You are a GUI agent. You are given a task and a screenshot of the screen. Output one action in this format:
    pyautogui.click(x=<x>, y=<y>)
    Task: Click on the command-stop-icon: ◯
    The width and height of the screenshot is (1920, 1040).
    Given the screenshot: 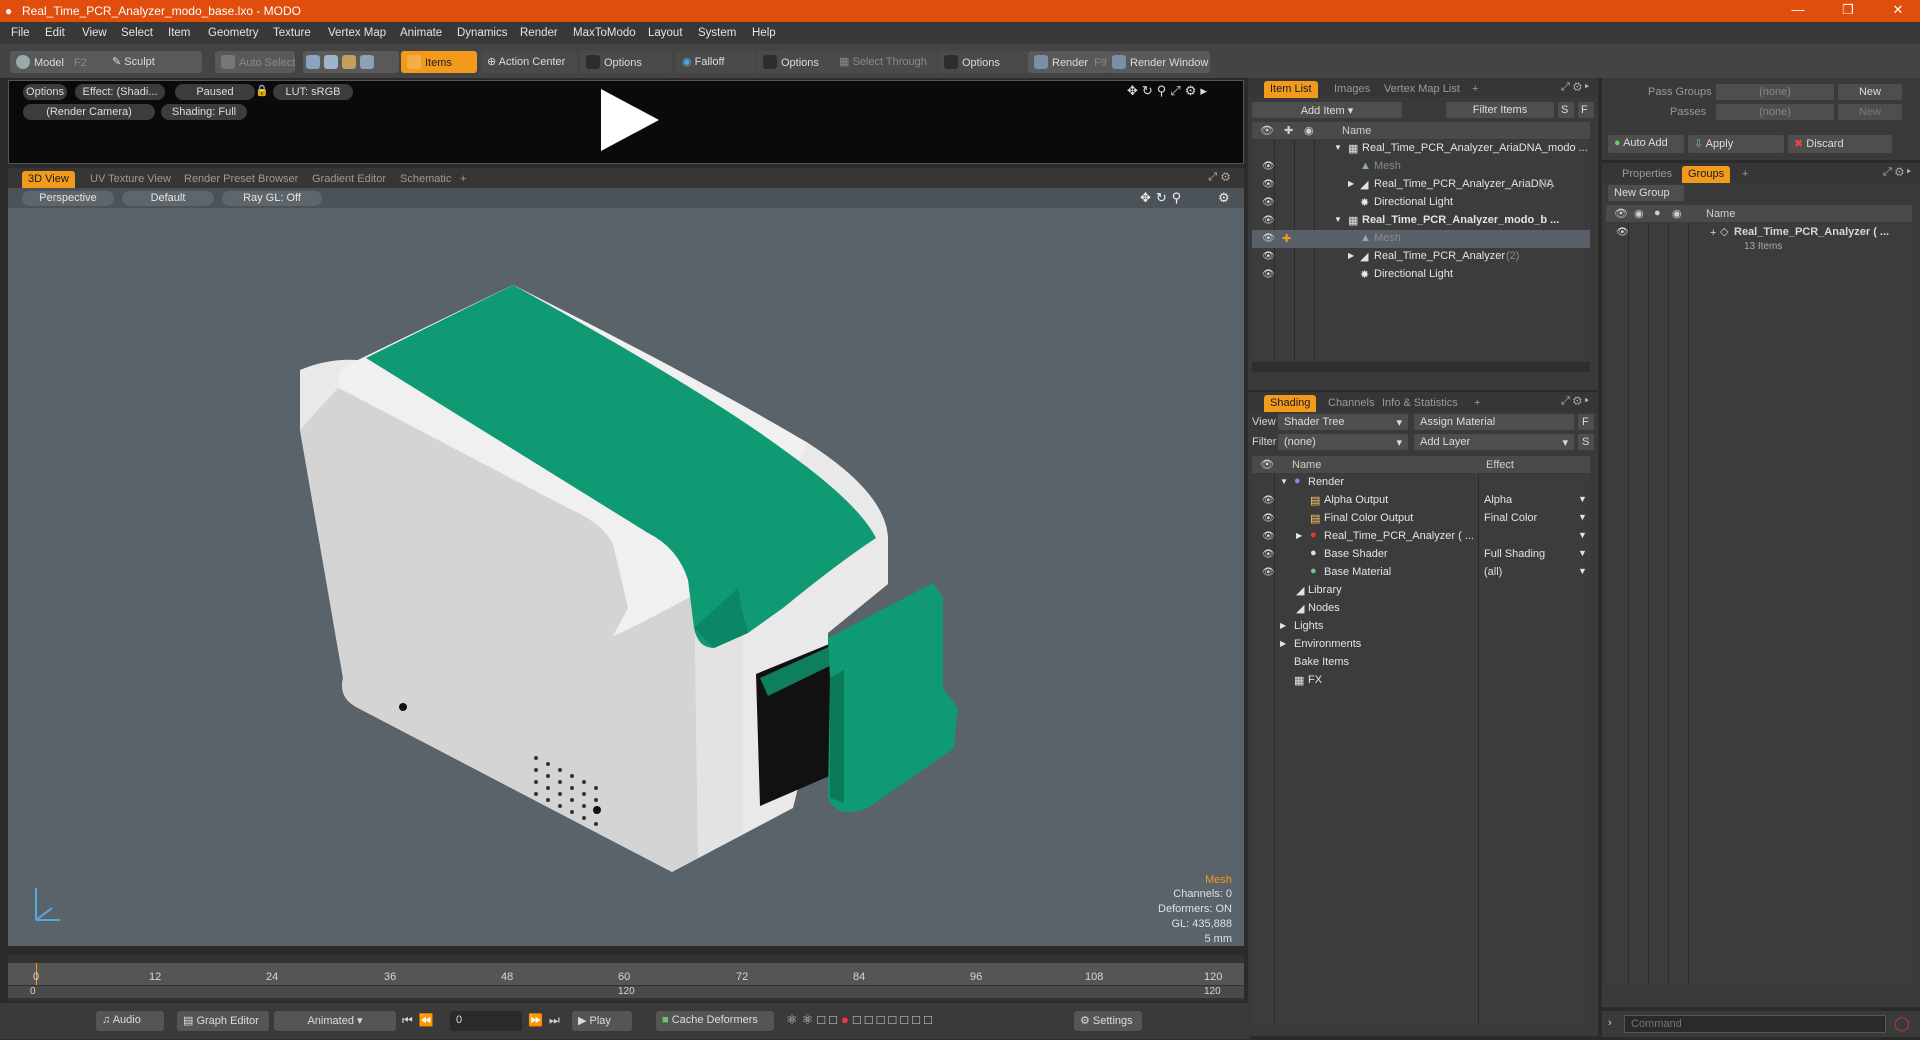 What is the action you would take?
    pyautogui.click(x=1902, y=1023)
    